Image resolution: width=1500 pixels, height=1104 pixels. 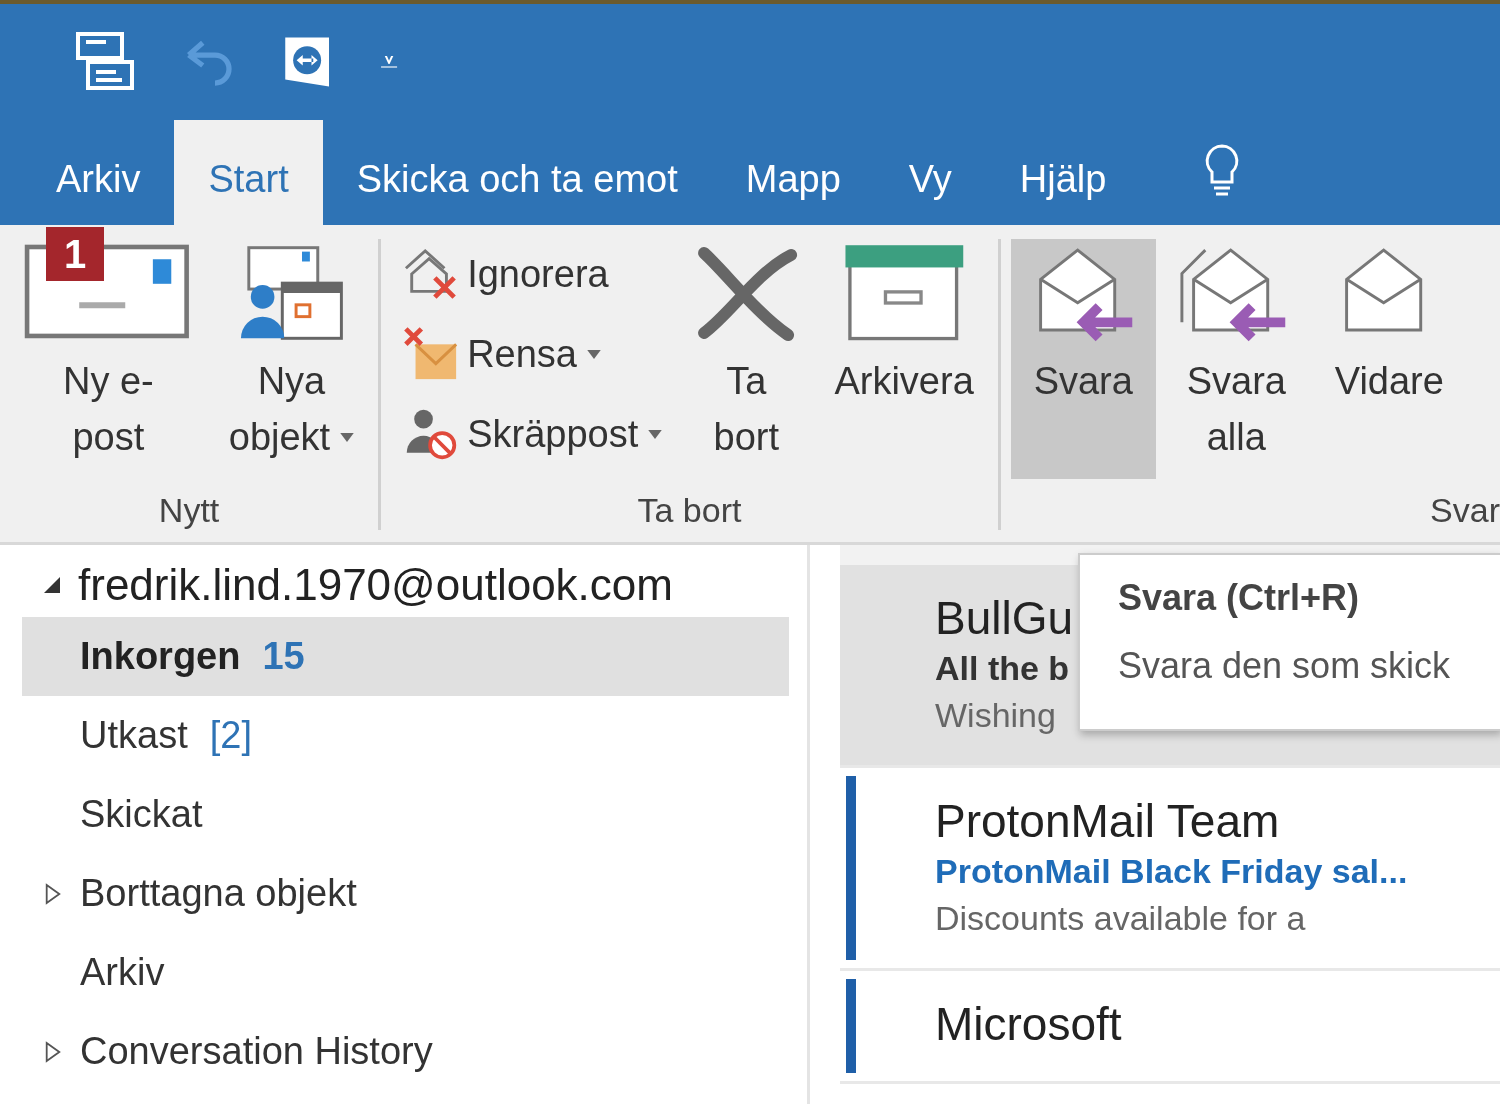 What do you see at coordinates (98, 172) in the screenshot?
I see `ribbon-tab: Arkiv` at bounding box center [98, 172].